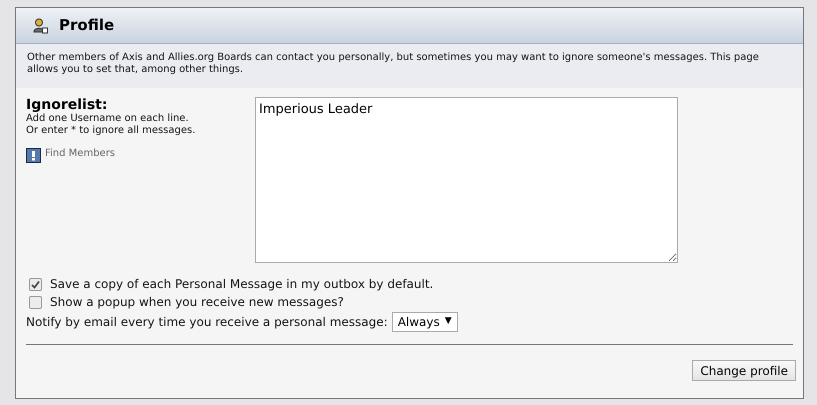  What do you see at coordinates (207, 322) in the screenshot?
I see `notify-label: Notify by email every time you receive a personal message:` at bounding box center [207, 322].